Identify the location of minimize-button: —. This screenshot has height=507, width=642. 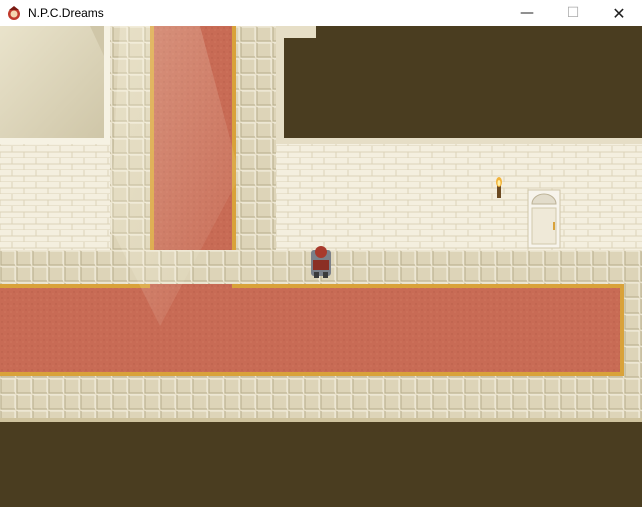
(527, 13).